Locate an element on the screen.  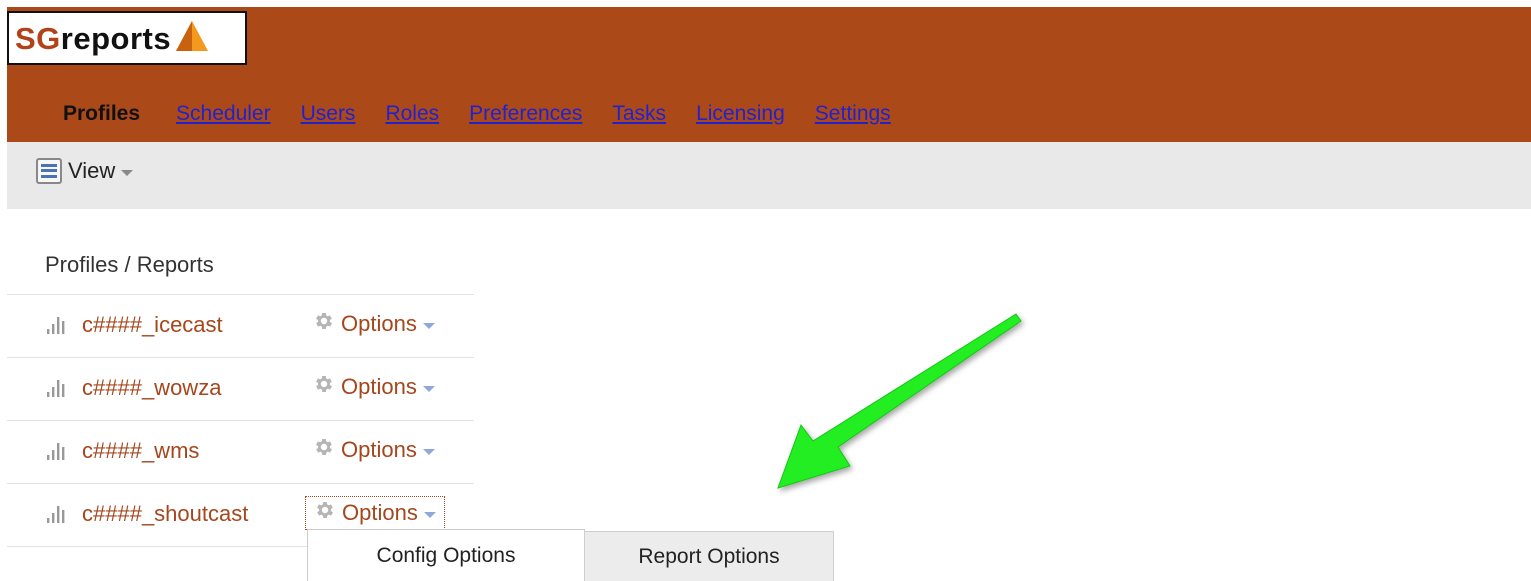
nav-preferences: Preferences is located at coordinates (525, 114).